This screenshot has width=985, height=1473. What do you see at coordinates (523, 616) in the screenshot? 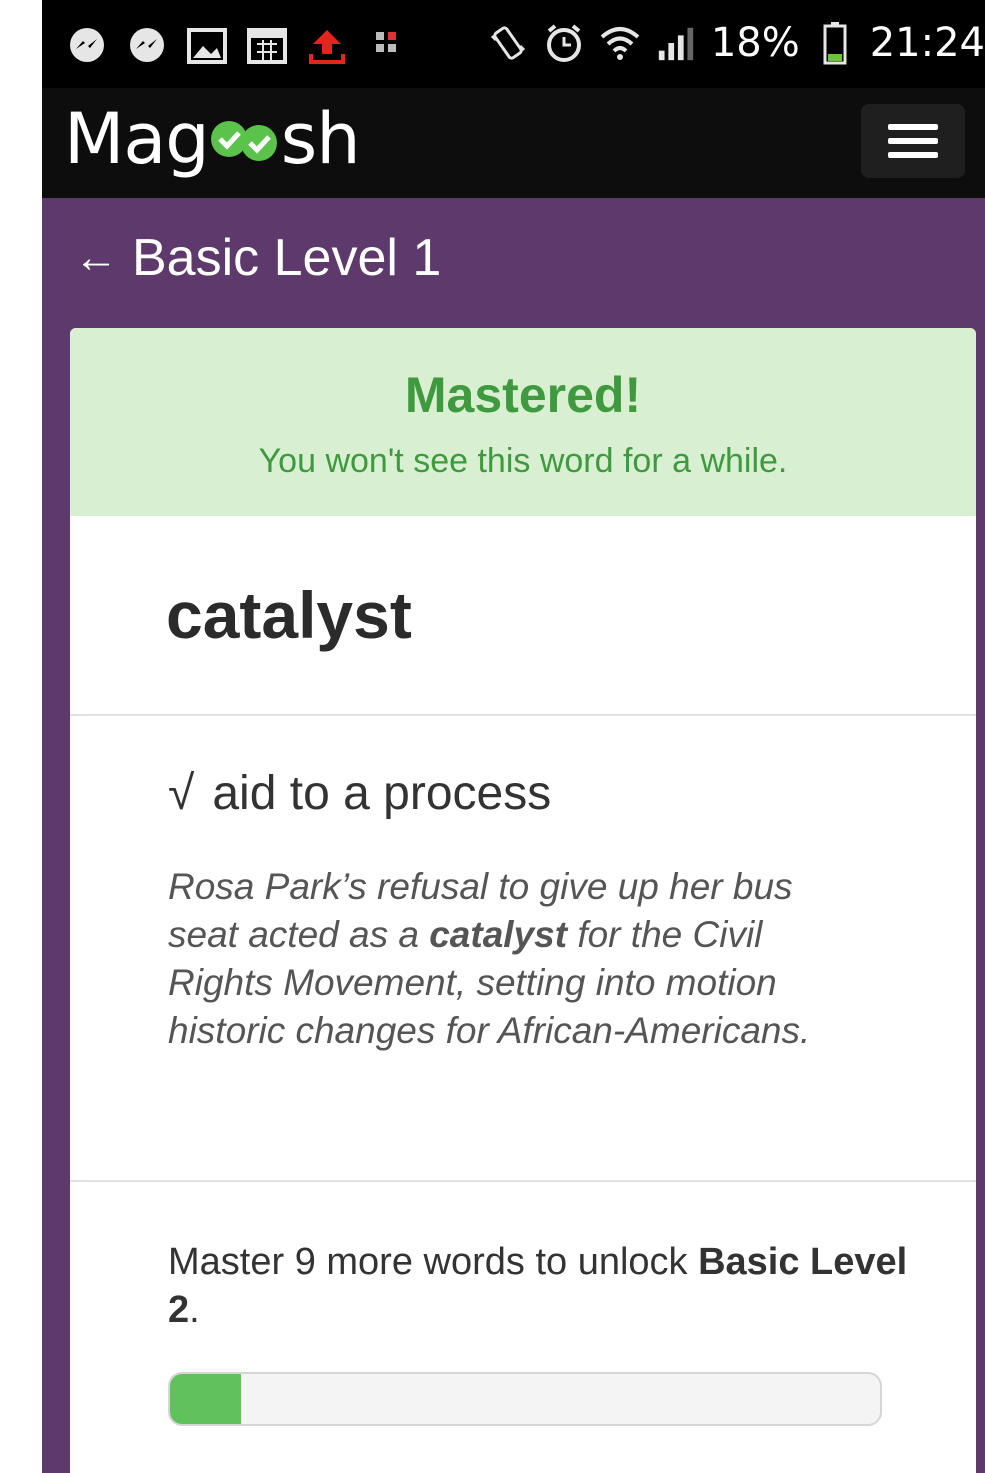
I see `vocab-word: catalyst` at bounding box center [523, 616].